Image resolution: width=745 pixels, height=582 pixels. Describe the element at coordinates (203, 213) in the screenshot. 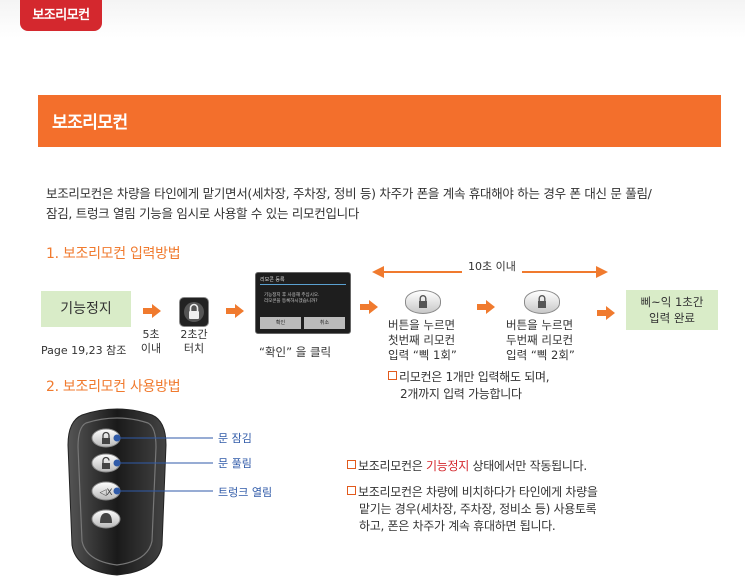

I see `intro-line-2: 잠김, 트렁크 열림 기능을 임시로 사용할 수 있는 리모컨입니다` at that location.